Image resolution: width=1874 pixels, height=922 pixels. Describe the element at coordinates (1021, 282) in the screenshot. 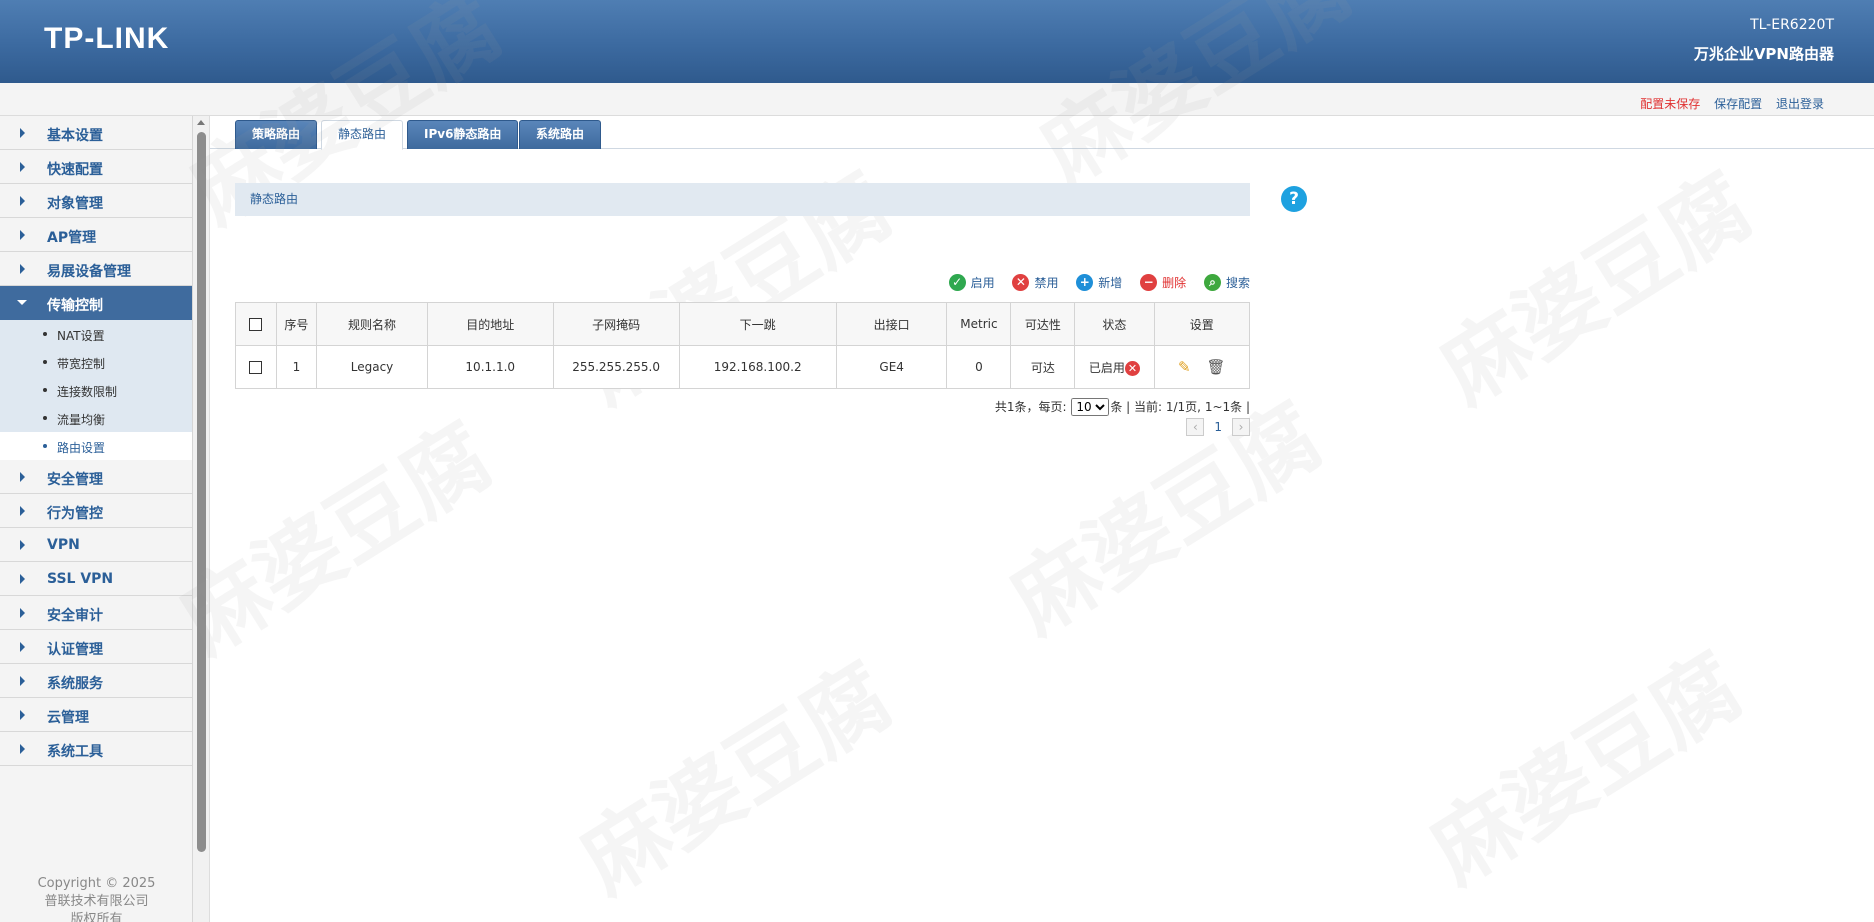

I see `close-icon: ✕` at that location.